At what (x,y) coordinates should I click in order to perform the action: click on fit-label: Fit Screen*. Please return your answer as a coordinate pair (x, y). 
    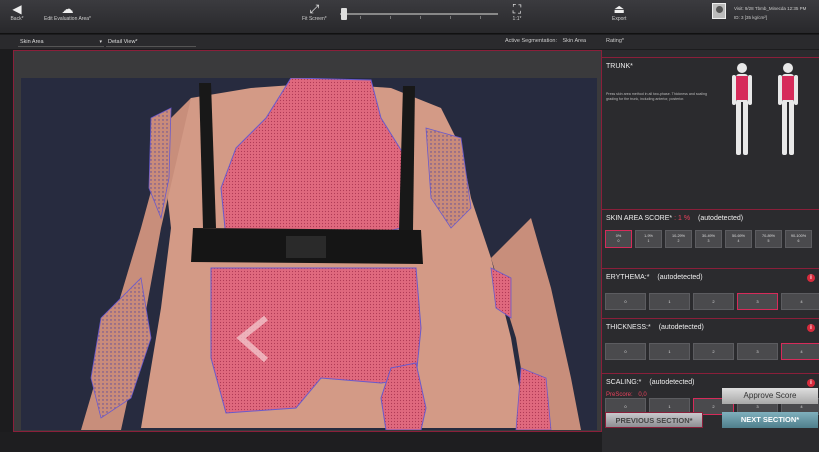
    Looking at the image, I should click on (314, 19).